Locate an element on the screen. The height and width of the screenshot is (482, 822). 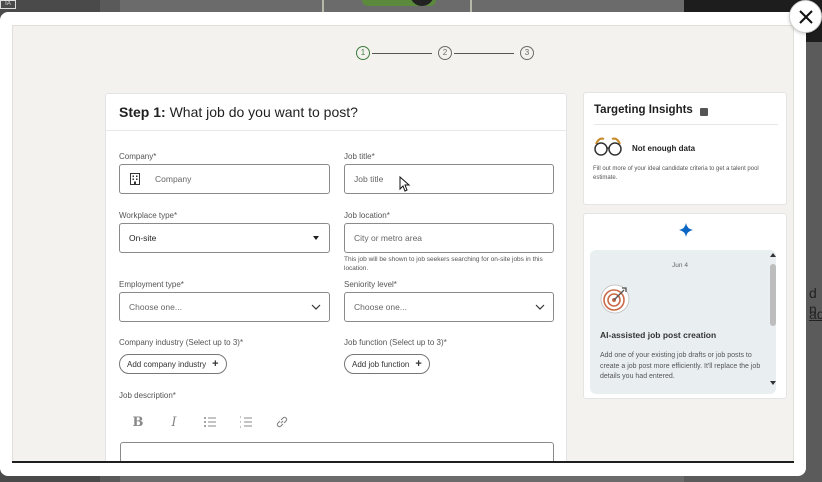
job-location-placeholder: City or metro area is located at coordinates (388, 238).